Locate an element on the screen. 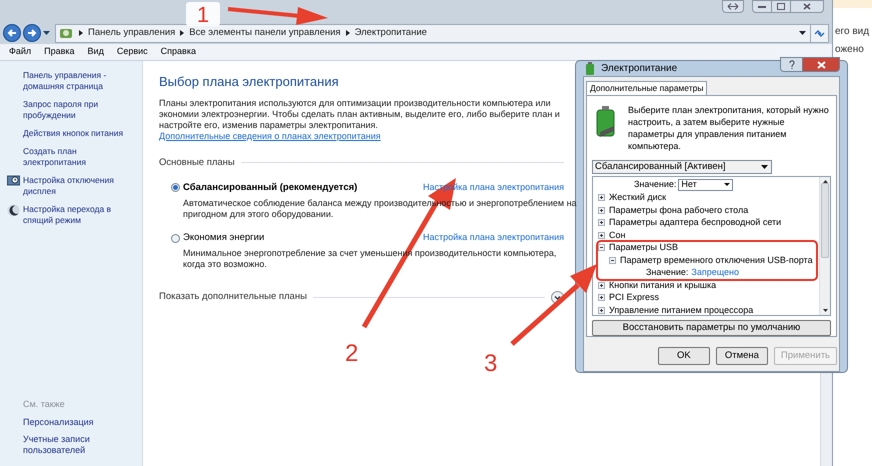 This screenshot has width=872, height=466. section-heading: Основные планы is located at coordinates (197, 163).